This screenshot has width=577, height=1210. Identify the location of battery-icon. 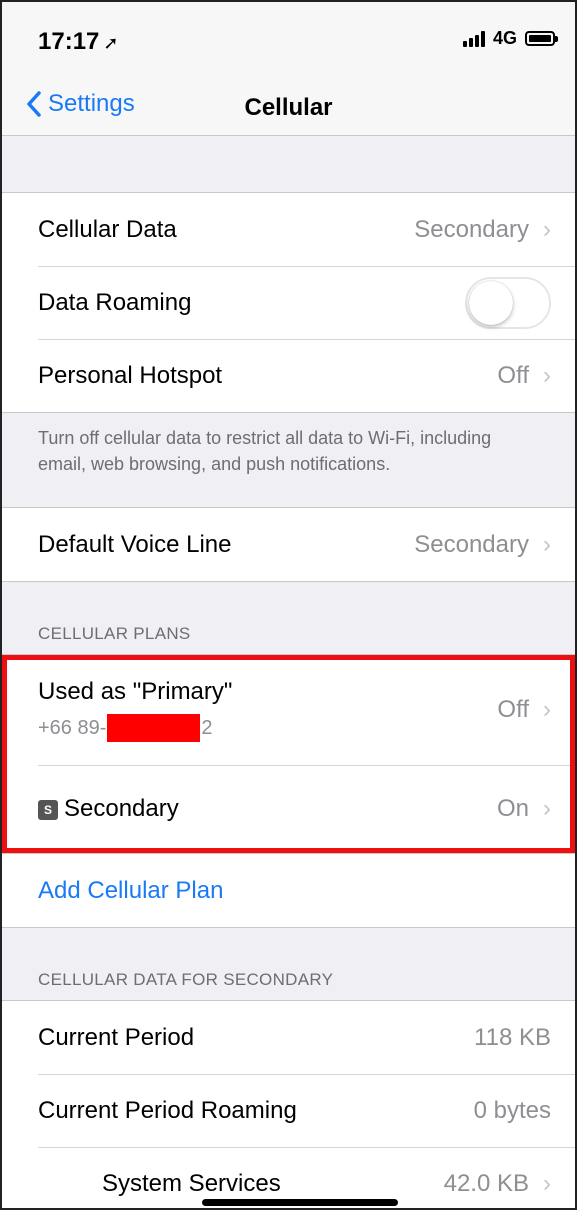
(541, 38).